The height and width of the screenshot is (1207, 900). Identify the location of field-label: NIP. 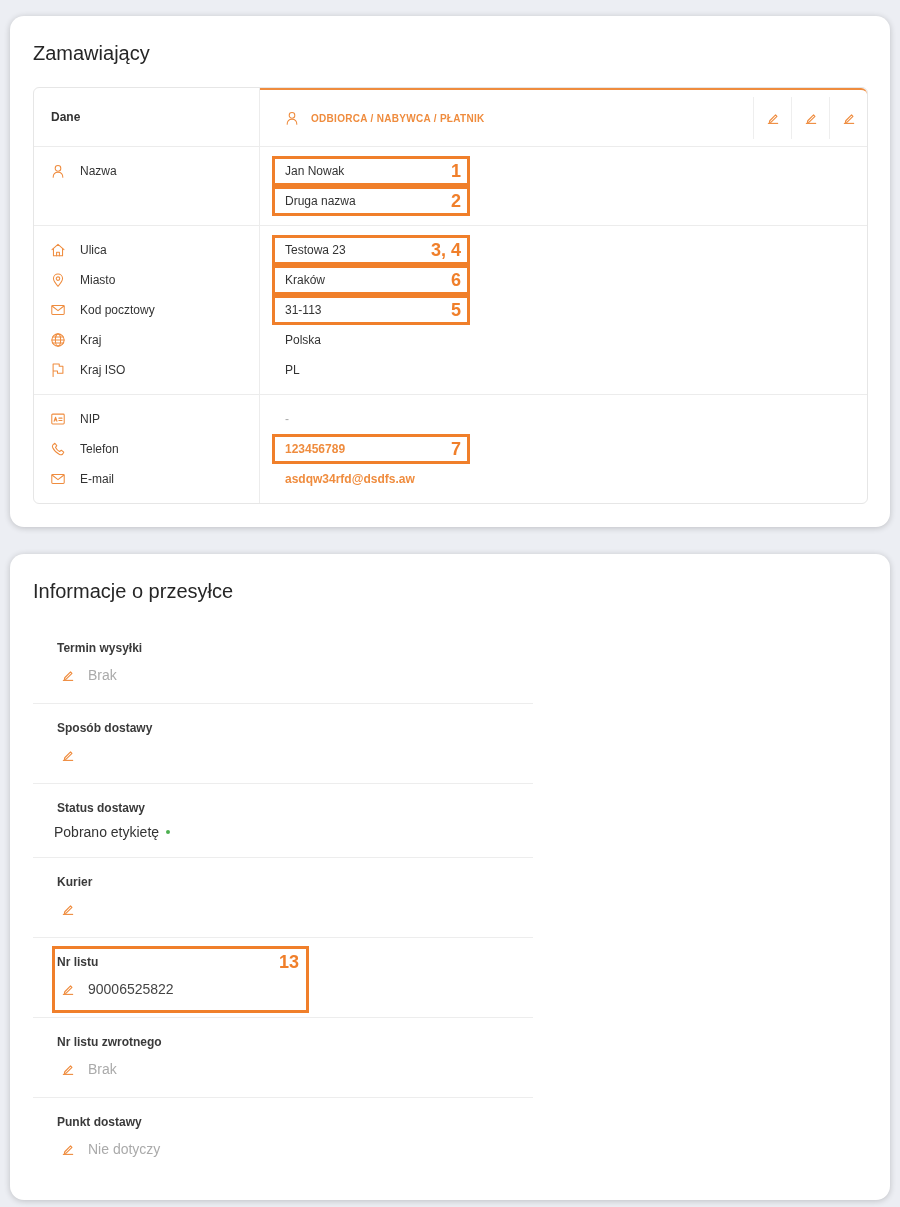
(90, 419).